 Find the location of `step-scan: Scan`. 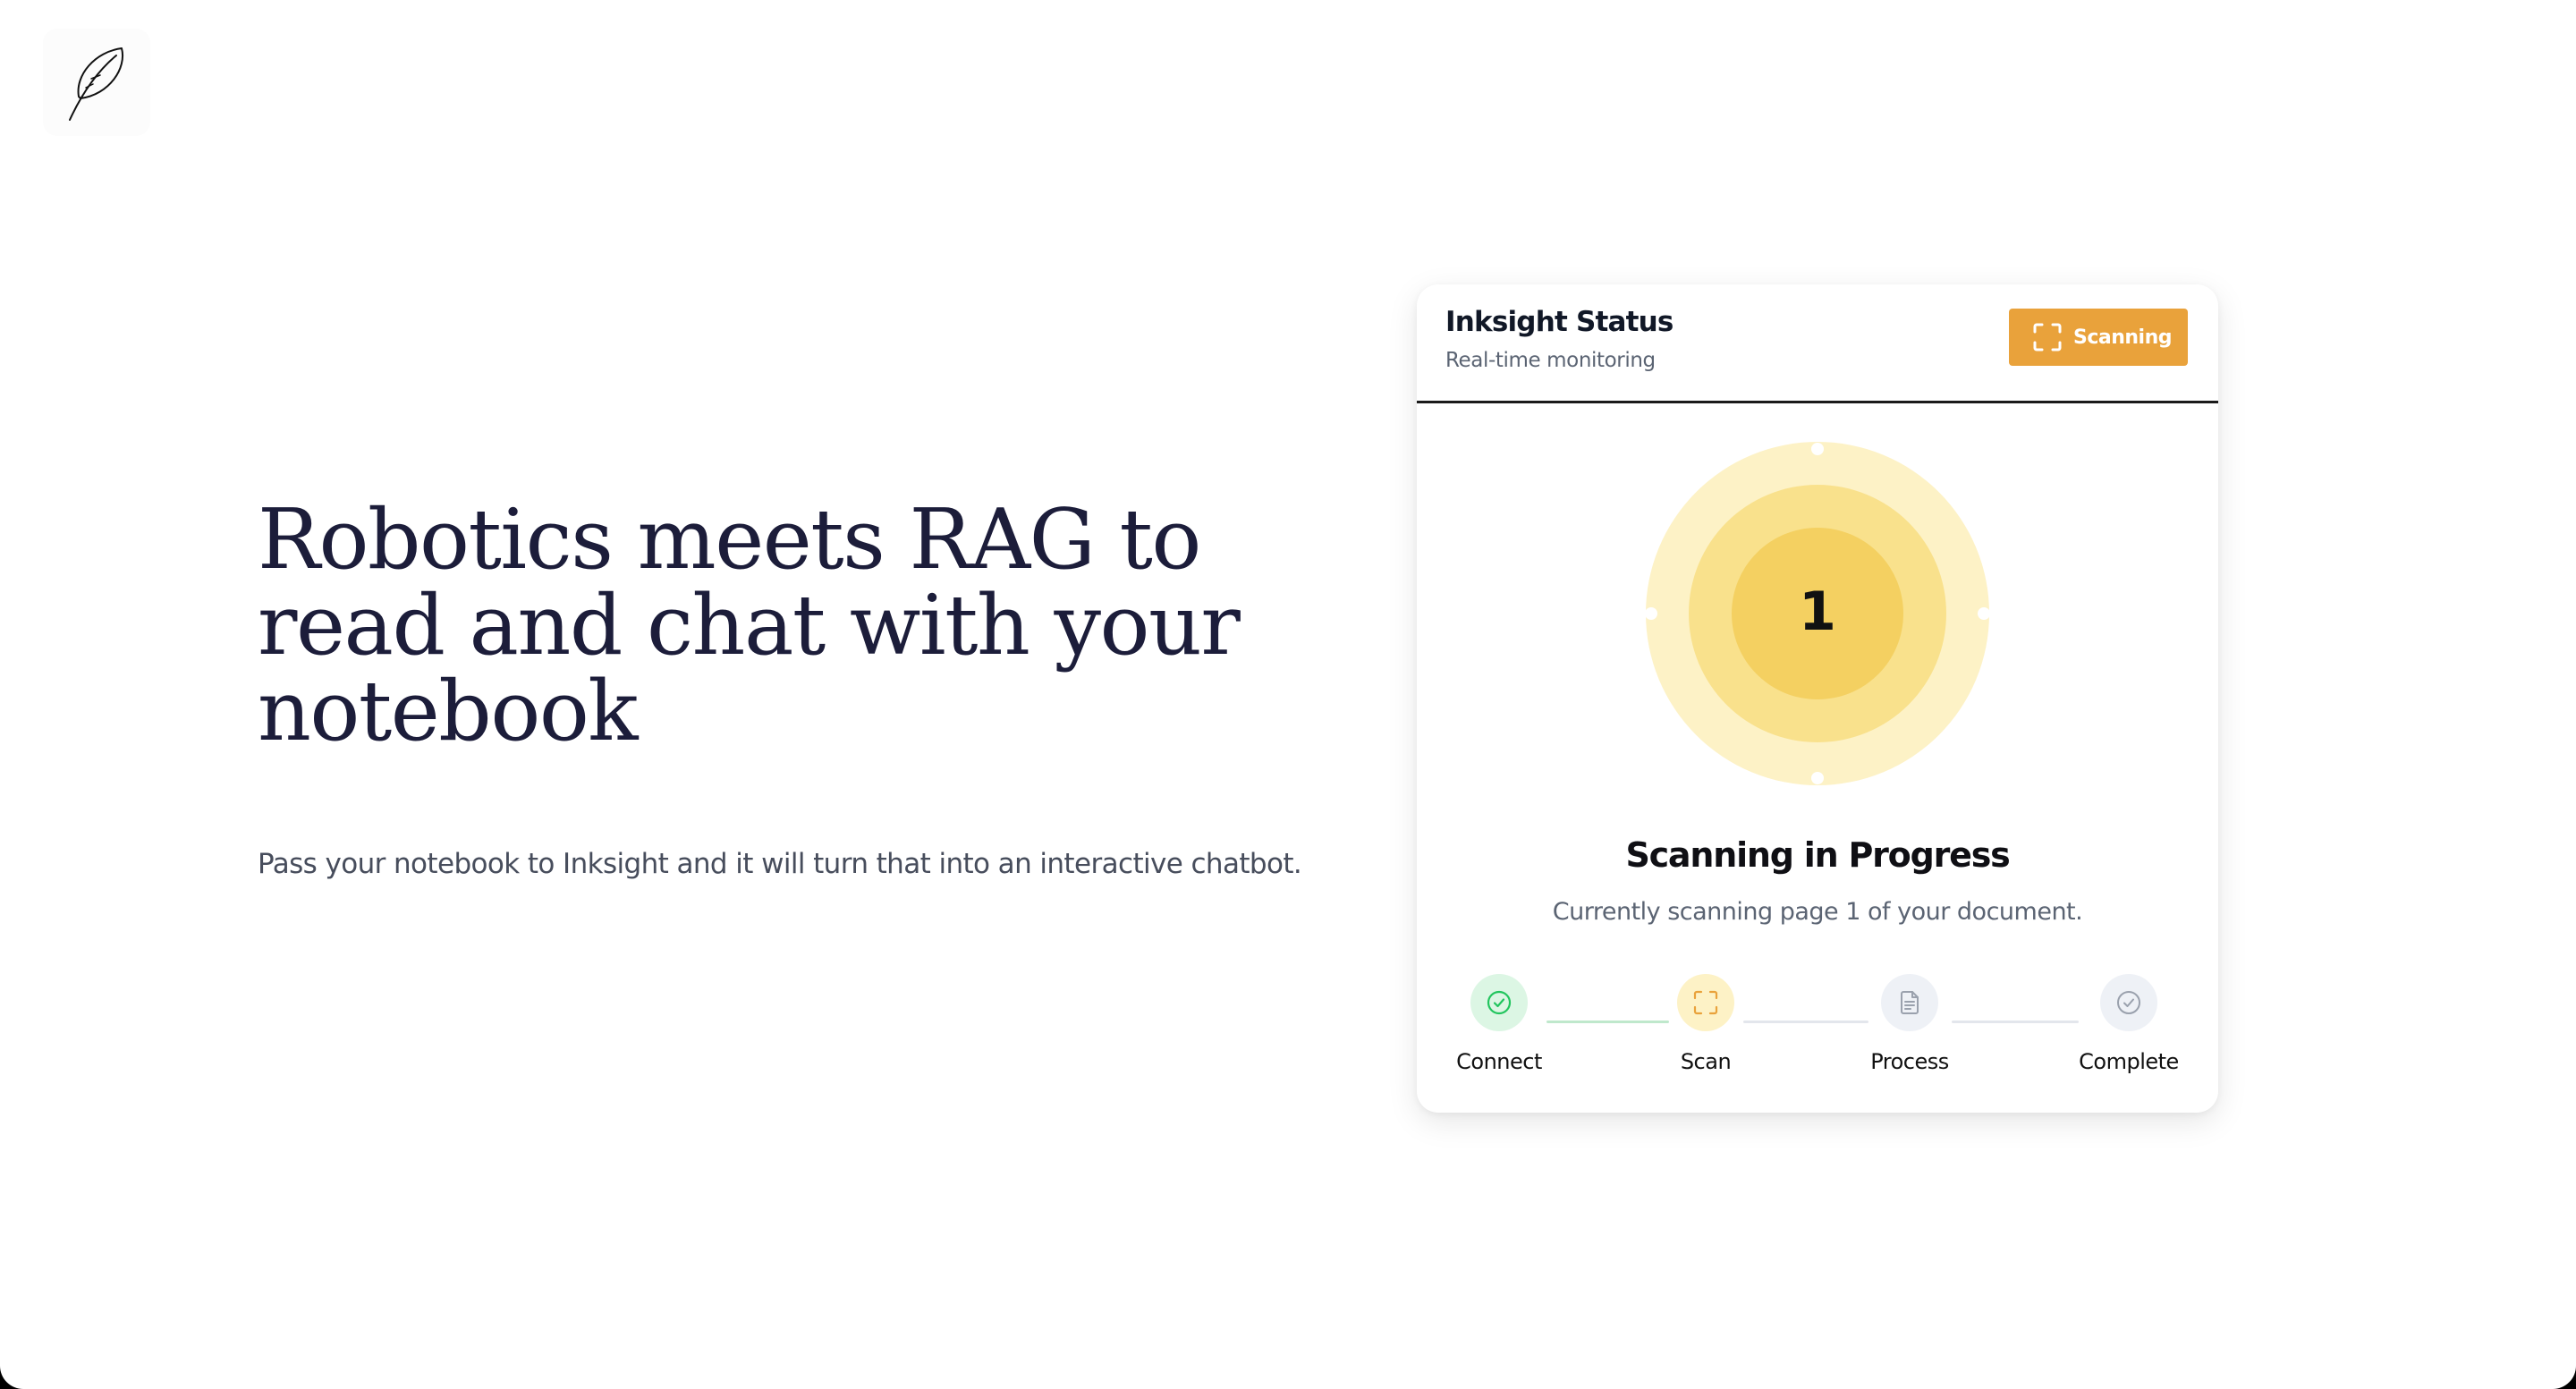

step-scan: Scan is located at coordinates (1705, 1024).